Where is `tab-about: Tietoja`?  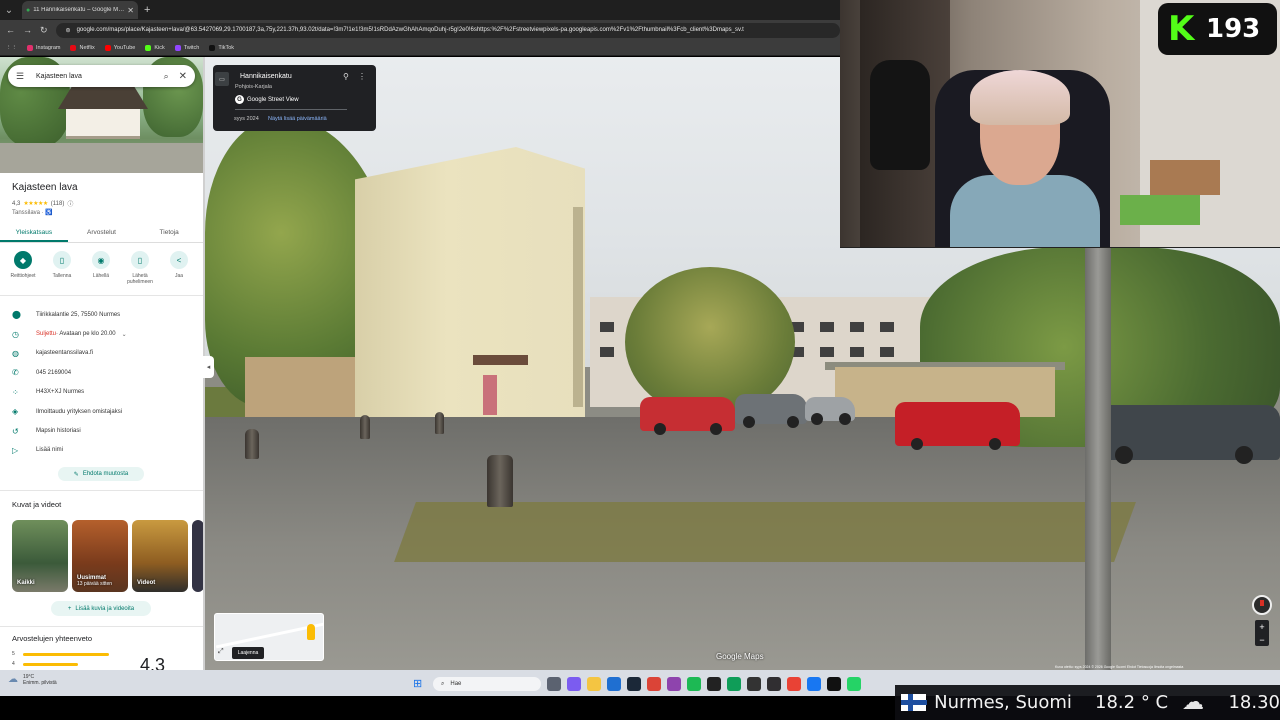
tab-about: Tietoja is located at coordinates (169, 233).